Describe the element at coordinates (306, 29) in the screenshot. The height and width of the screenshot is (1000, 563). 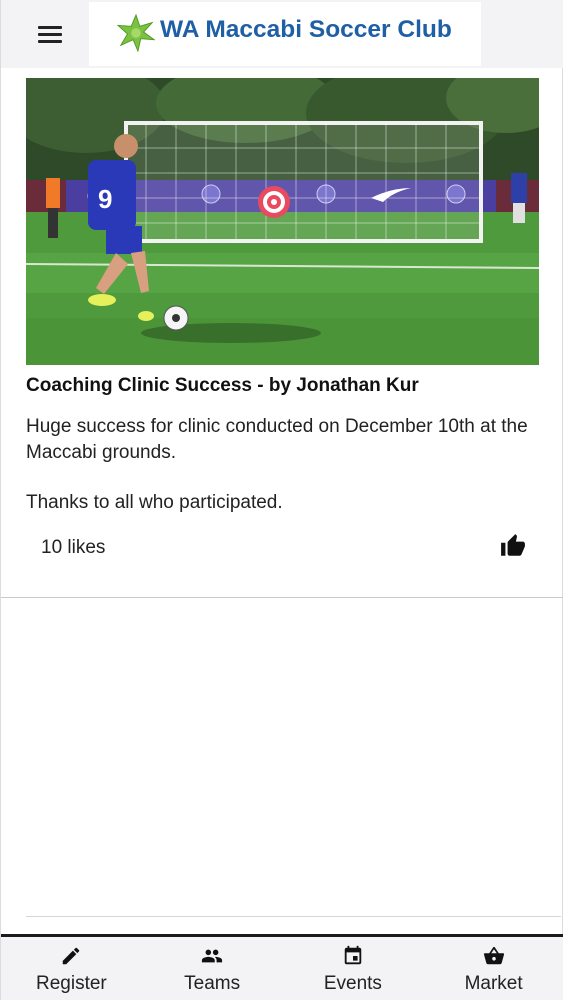
I see `app-title: WA Maccabi Soccer Club` at that location.